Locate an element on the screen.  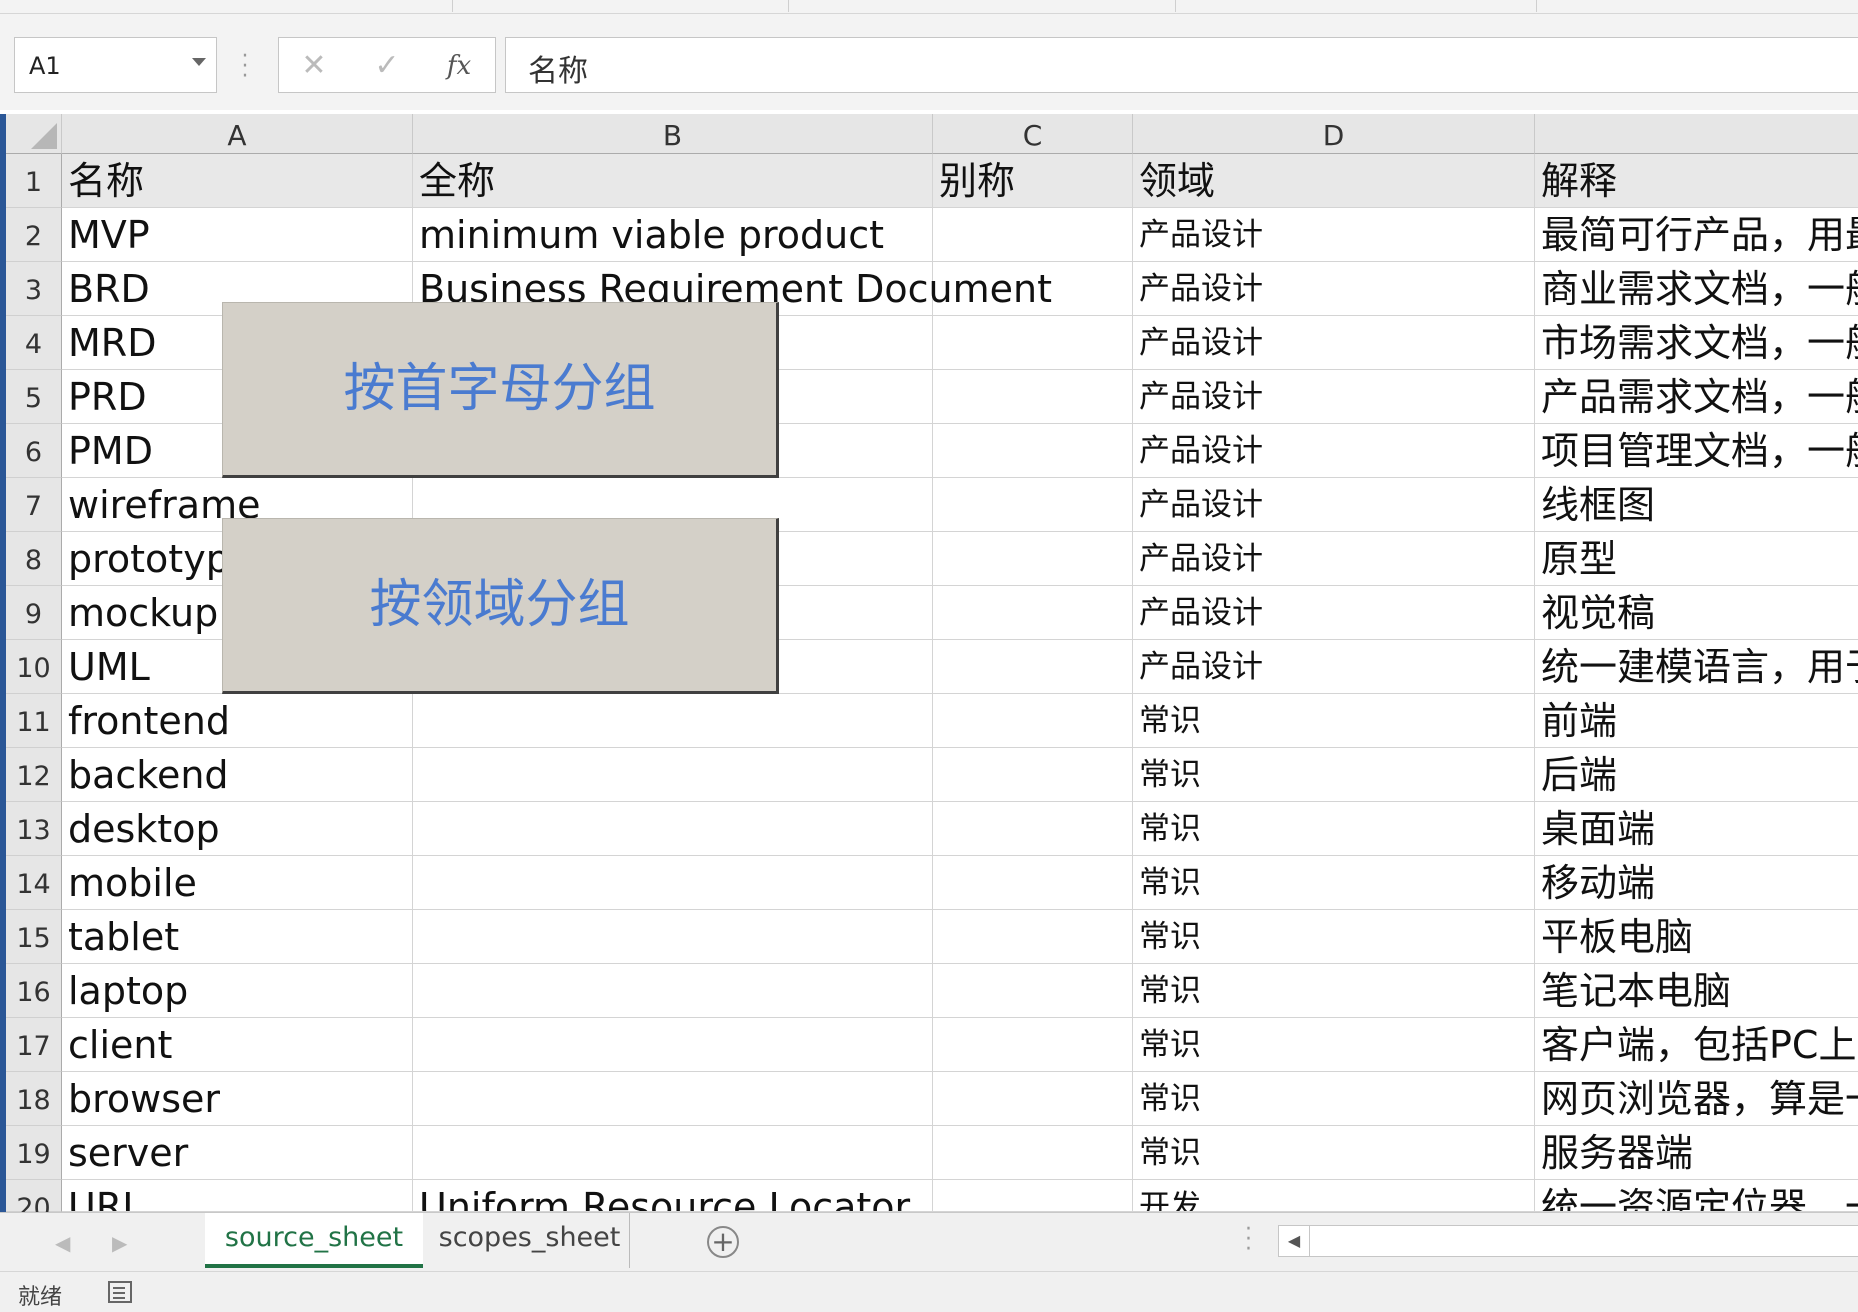
cell-e: 移动端 is located at coordinates (1696, 883).